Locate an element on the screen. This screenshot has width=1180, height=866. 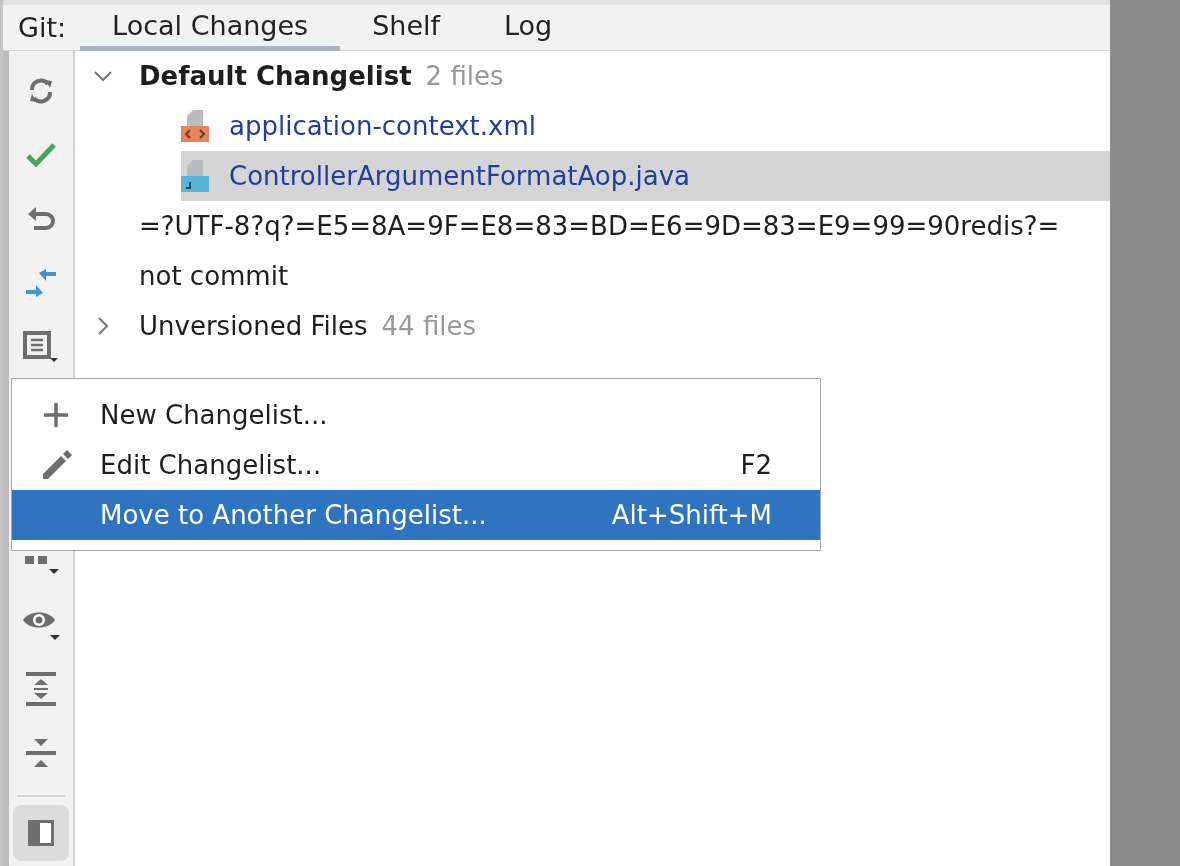
expand-all-icon is located at coordinates (41, 689).